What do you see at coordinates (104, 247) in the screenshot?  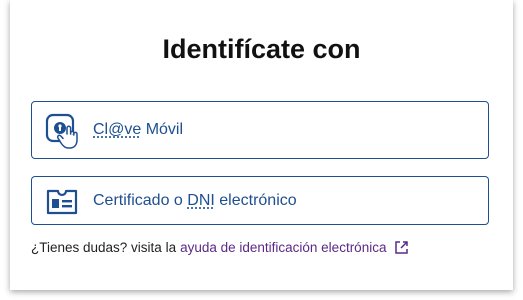 I see `help-text: ¿Tienes dudas? visita la` at bounding box center [104, 247].